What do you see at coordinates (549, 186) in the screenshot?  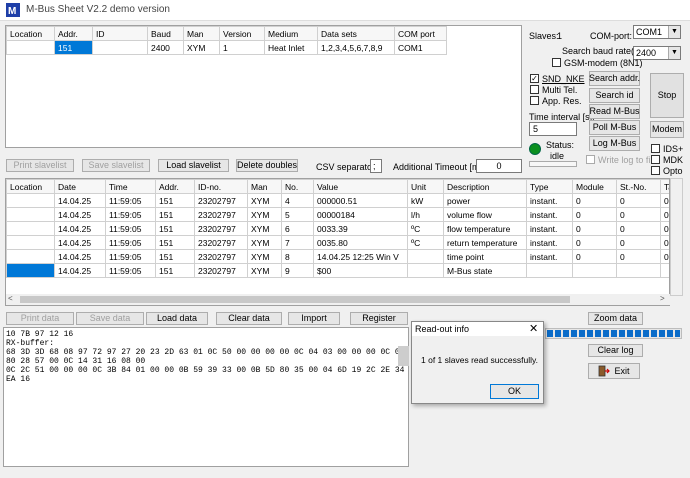 I see `column-header: Type` at bounding box center [549, 186].